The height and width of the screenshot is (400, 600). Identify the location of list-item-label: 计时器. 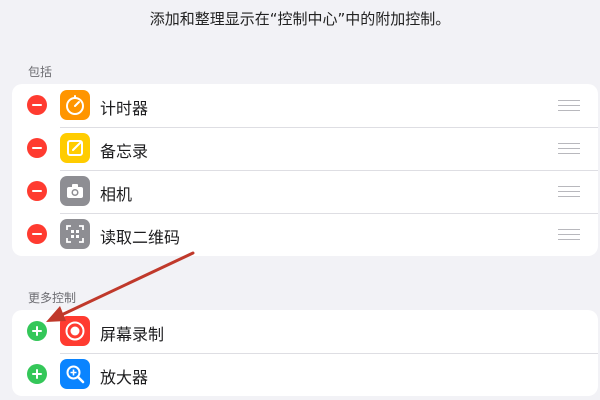
(124, 108).